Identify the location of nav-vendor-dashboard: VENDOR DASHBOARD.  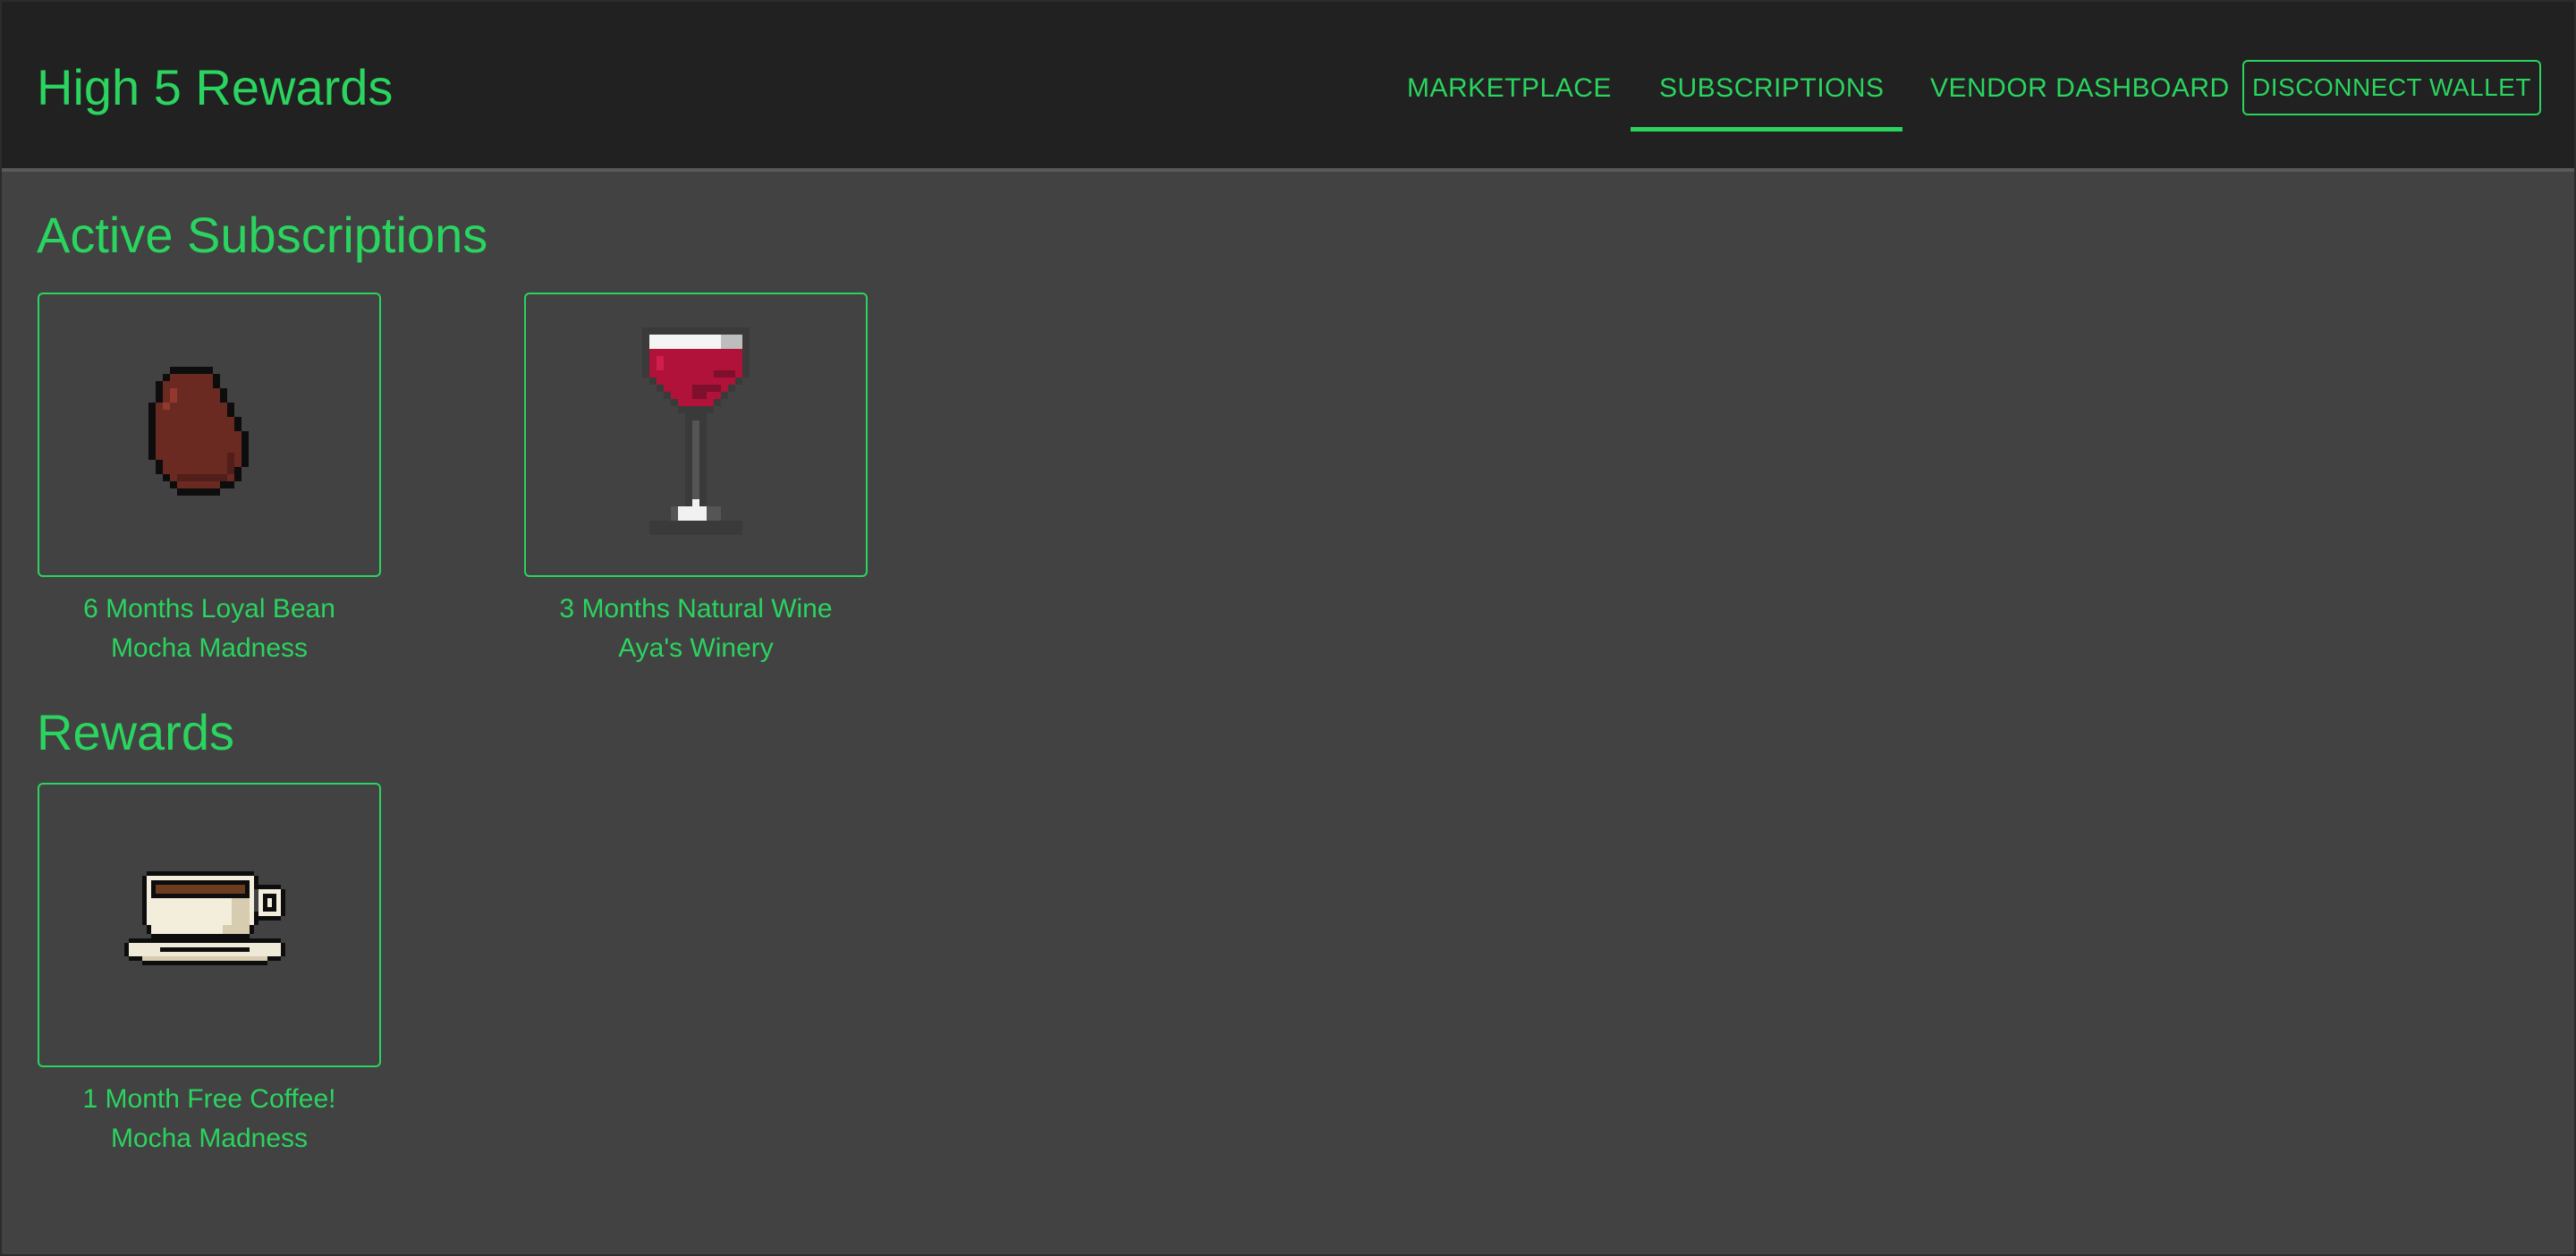
(2080, 88).